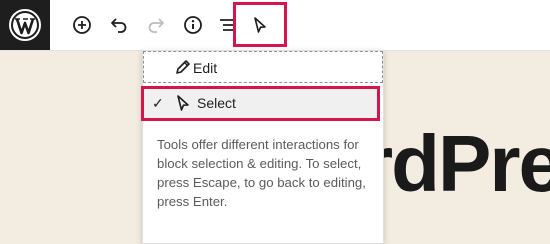  What do you see at coordinates (25, 25) in the screenshot?
I see `wordpress-logo-icon` at bounding box center [25, 25].